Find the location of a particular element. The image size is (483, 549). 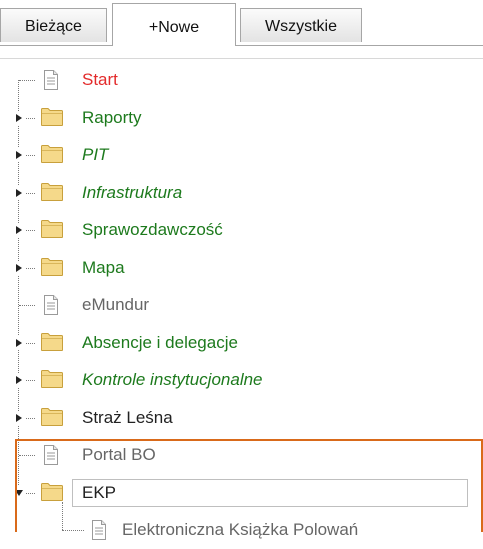

tab-bar: Bieżące +Nowe Wszystkie is located at coordinates (241, 23).